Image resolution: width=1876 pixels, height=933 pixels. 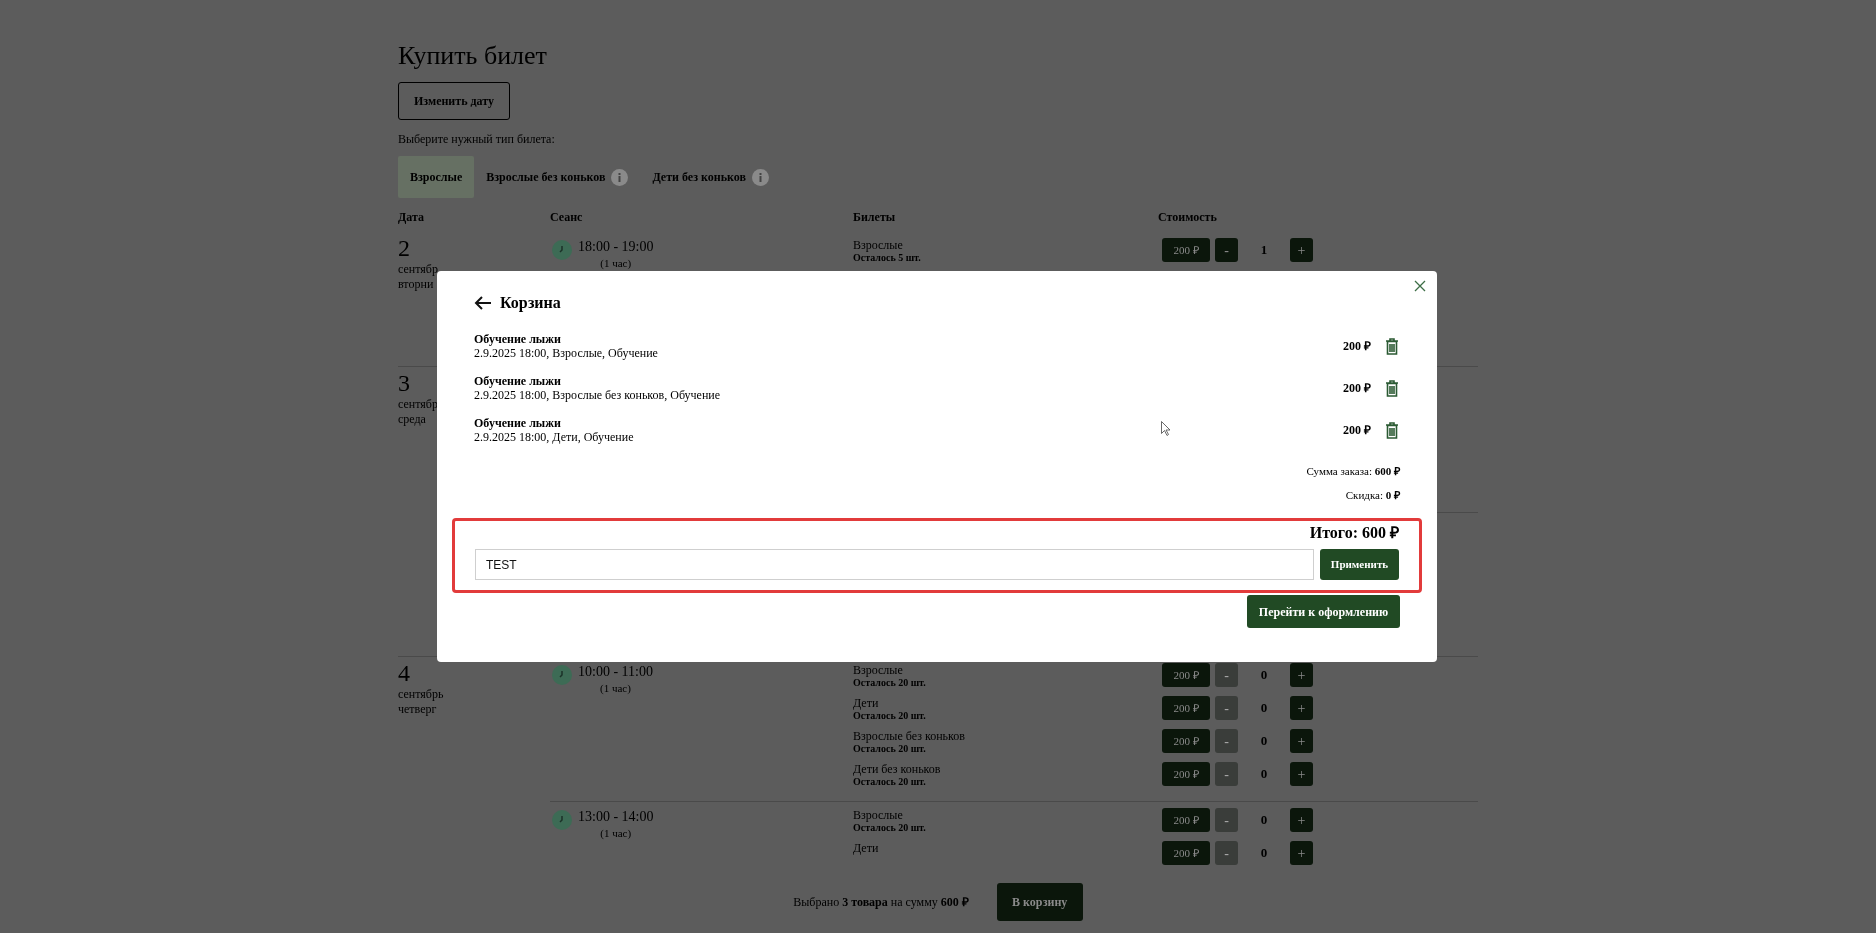 What do you see at coordinates (616, 817) in the screenshot?
I see `session-time: 13:00 - 14:00` at bounding box center [616, 817].